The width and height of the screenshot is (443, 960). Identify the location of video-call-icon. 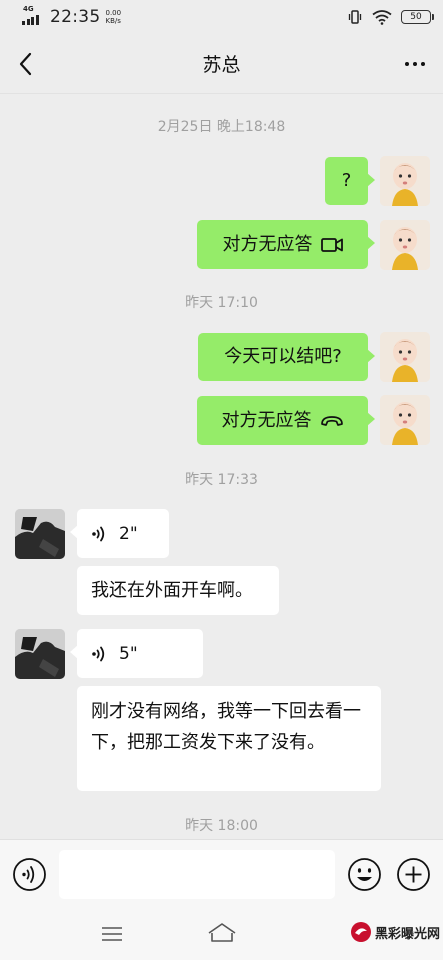
(331, 244).